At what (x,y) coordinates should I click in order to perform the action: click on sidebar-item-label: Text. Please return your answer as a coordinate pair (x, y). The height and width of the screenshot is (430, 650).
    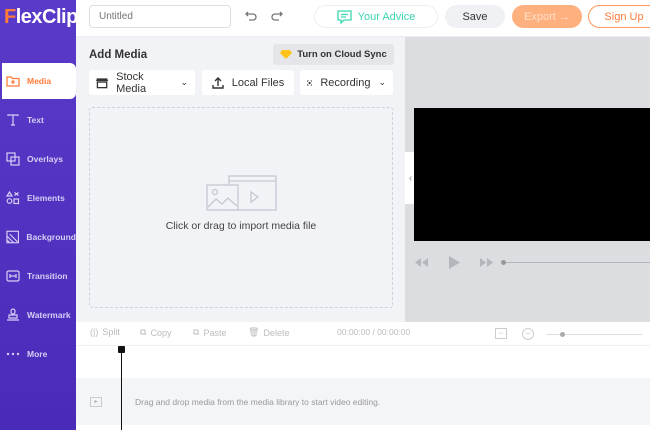
    Looking at the image, I should click on (35, 120).